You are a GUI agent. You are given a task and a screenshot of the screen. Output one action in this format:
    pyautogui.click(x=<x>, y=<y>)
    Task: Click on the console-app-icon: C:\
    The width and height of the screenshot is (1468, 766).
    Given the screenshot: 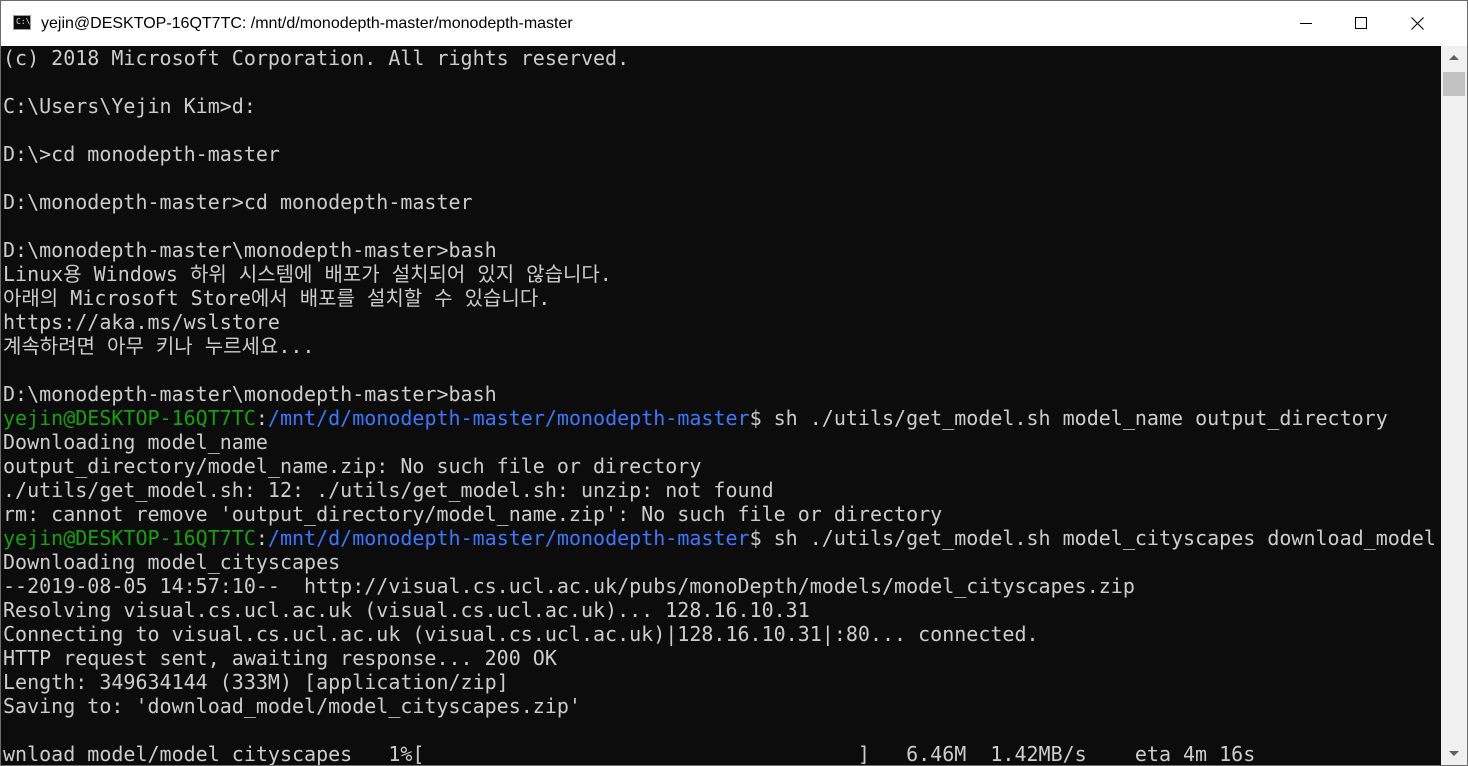 What is the action you would take?
    pyautogui.click(x=22, y=22)
    